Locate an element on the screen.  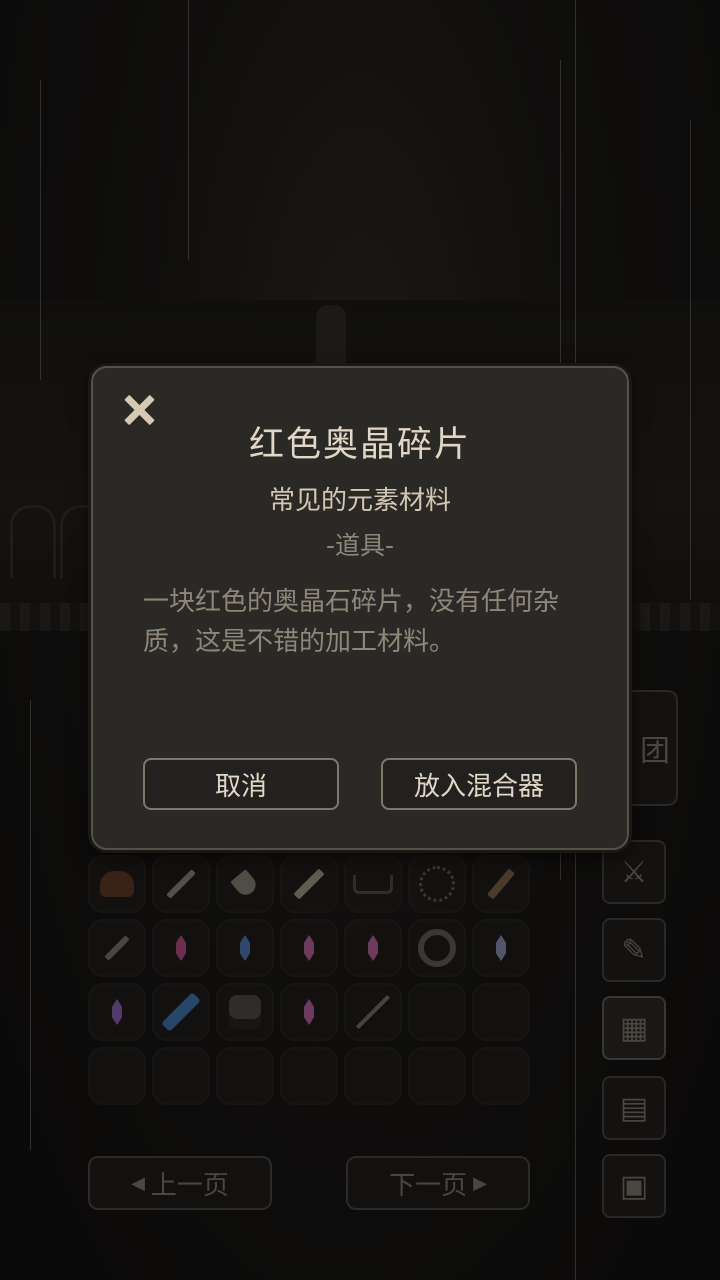
crystal-gray-icon is located at coordinates (501, 948).